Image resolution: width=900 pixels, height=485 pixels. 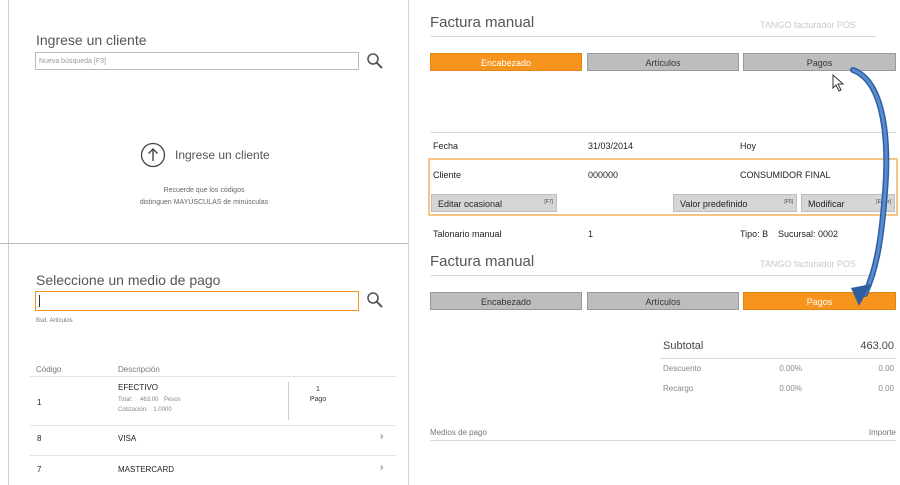 What do you see at coordinates (139, 369) in the screenshot?
I see `column-header-description: Descripción` at bounding box center [139, 369].